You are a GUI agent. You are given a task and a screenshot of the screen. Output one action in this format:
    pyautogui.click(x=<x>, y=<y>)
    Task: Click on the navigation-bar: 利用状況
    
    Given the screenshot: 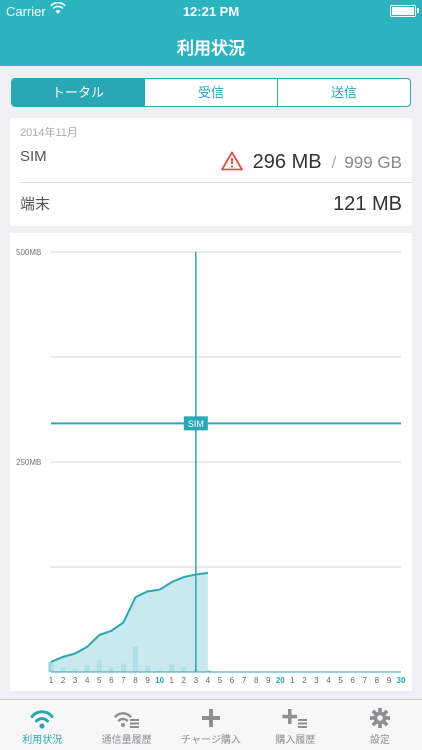 What is the action you would take?
    pyautogui.click(x=211, y=44)
    